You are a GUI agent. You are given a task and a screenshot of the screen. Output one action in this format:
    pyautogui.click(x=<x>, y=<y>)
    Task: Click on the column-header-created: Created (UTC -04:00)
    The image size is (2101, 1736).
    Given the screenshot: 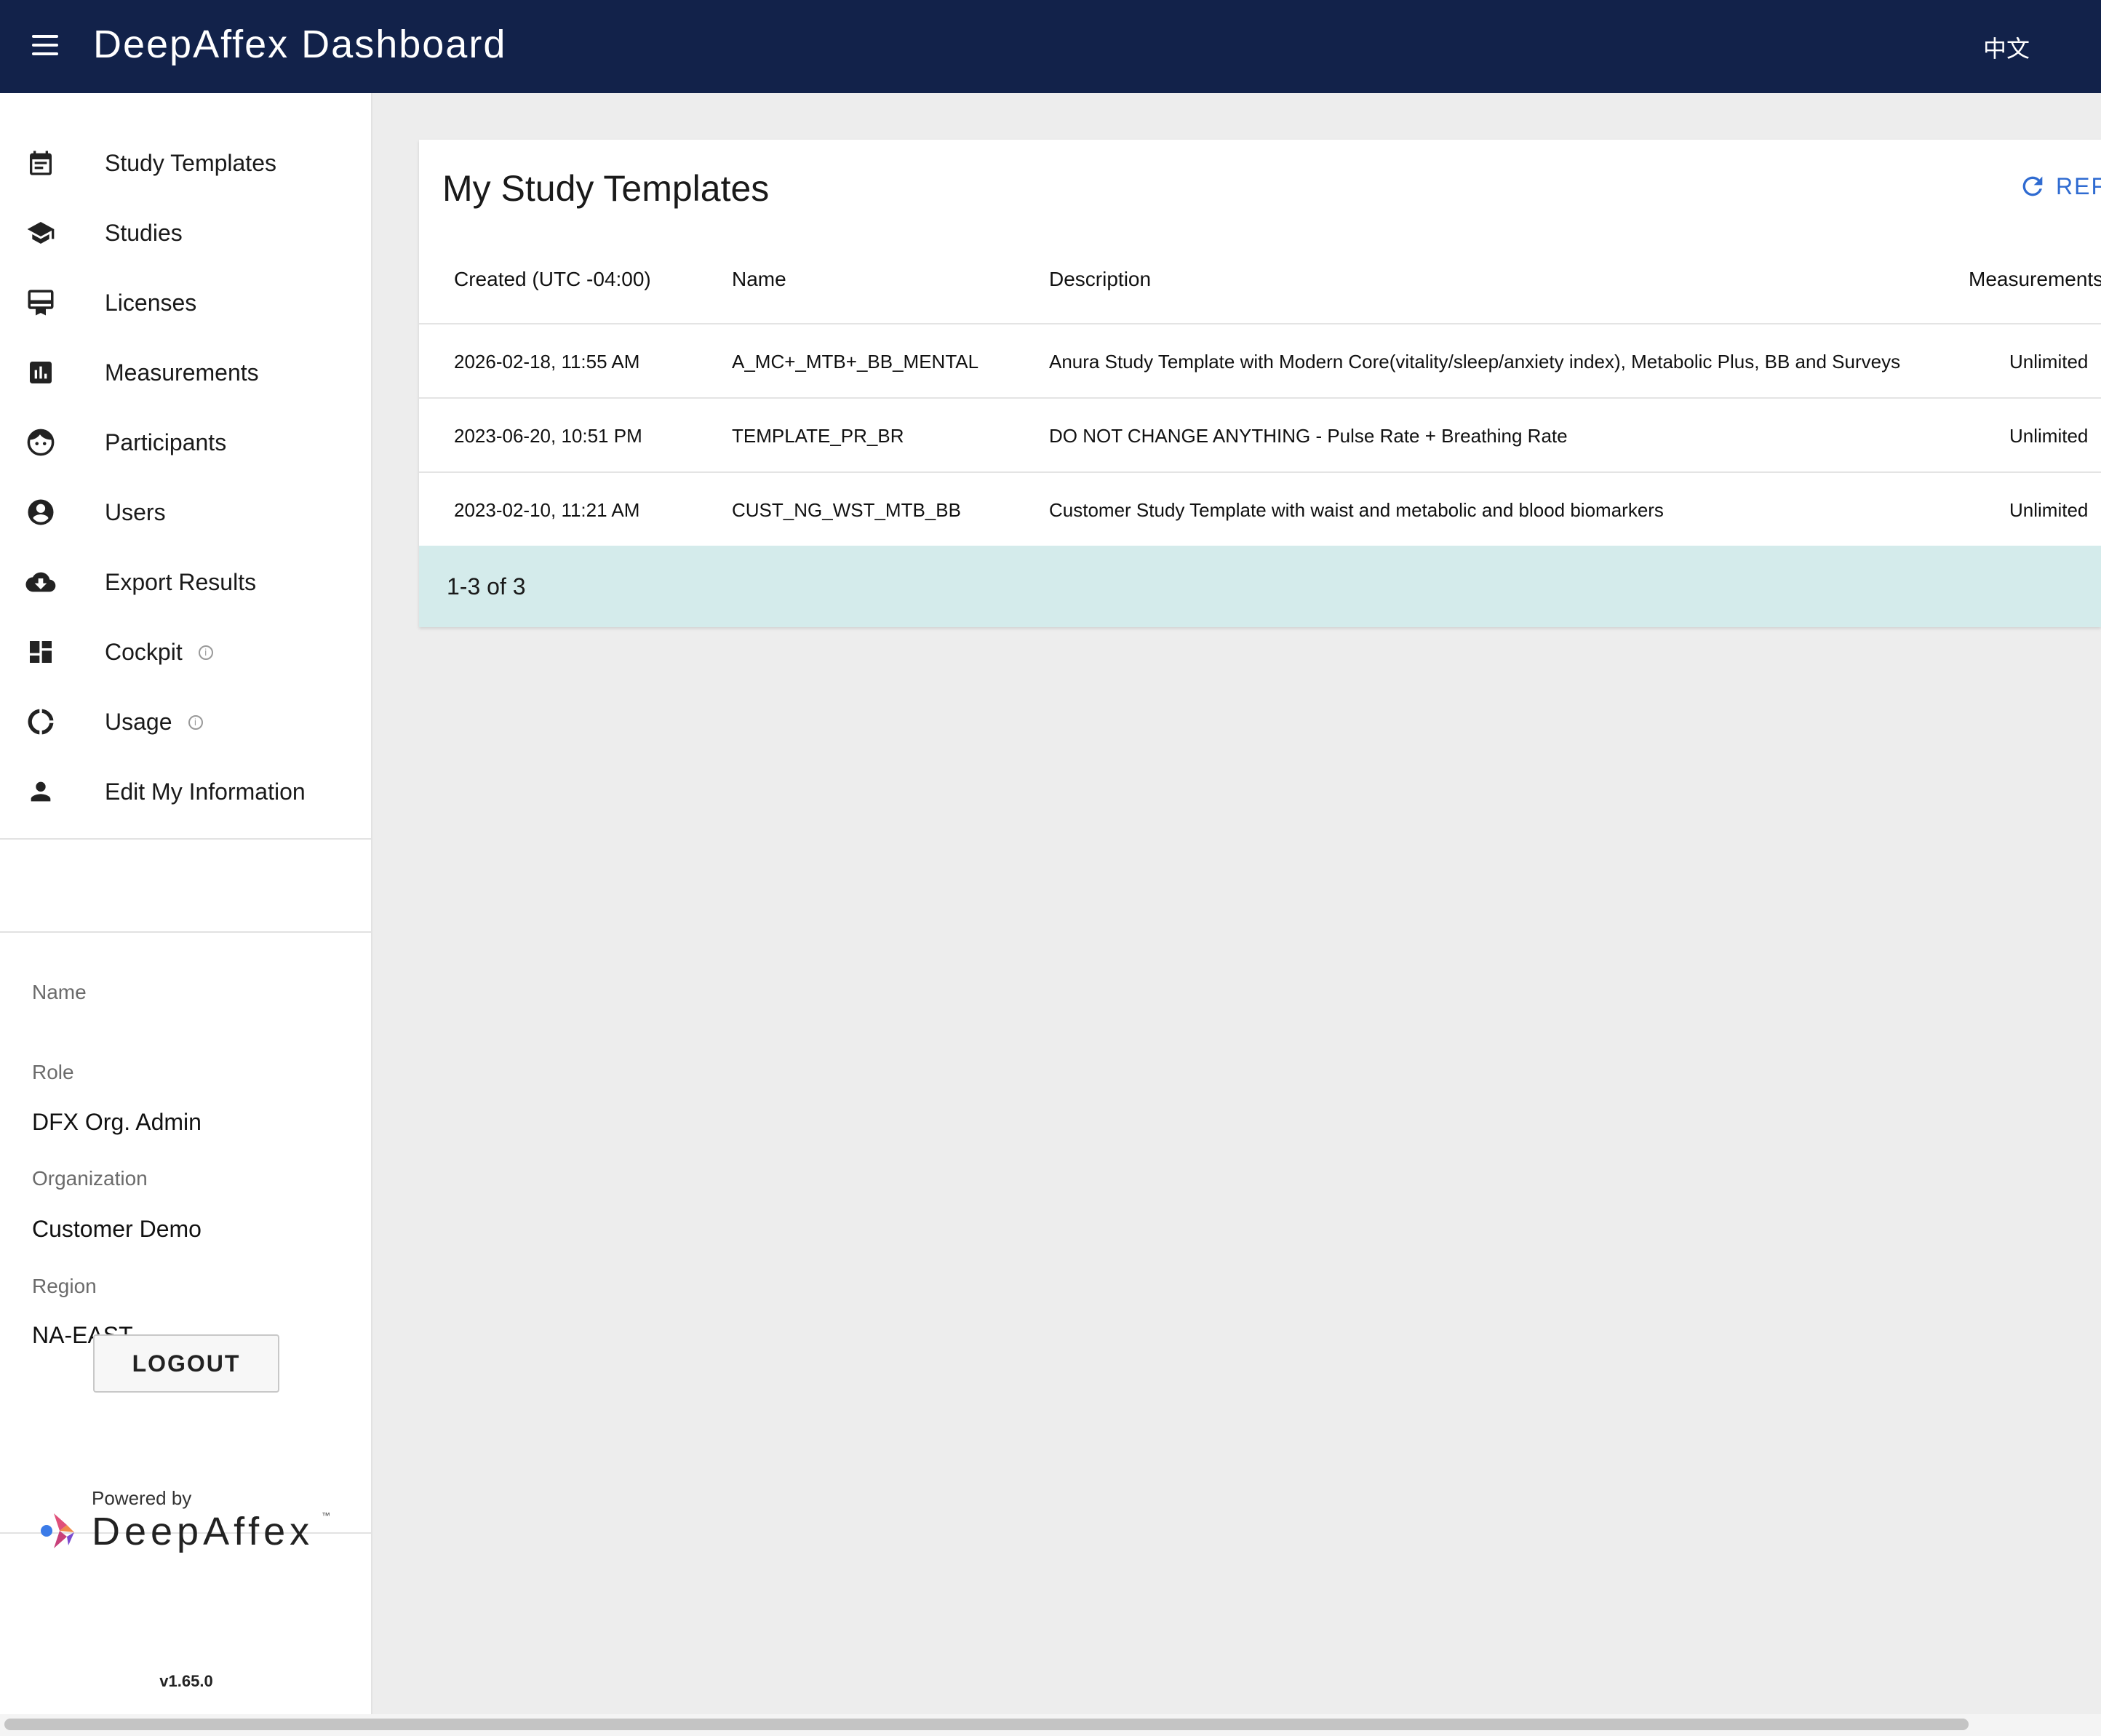 What is the action you would take?
    pyautogui.click(x=552, y=279)
    